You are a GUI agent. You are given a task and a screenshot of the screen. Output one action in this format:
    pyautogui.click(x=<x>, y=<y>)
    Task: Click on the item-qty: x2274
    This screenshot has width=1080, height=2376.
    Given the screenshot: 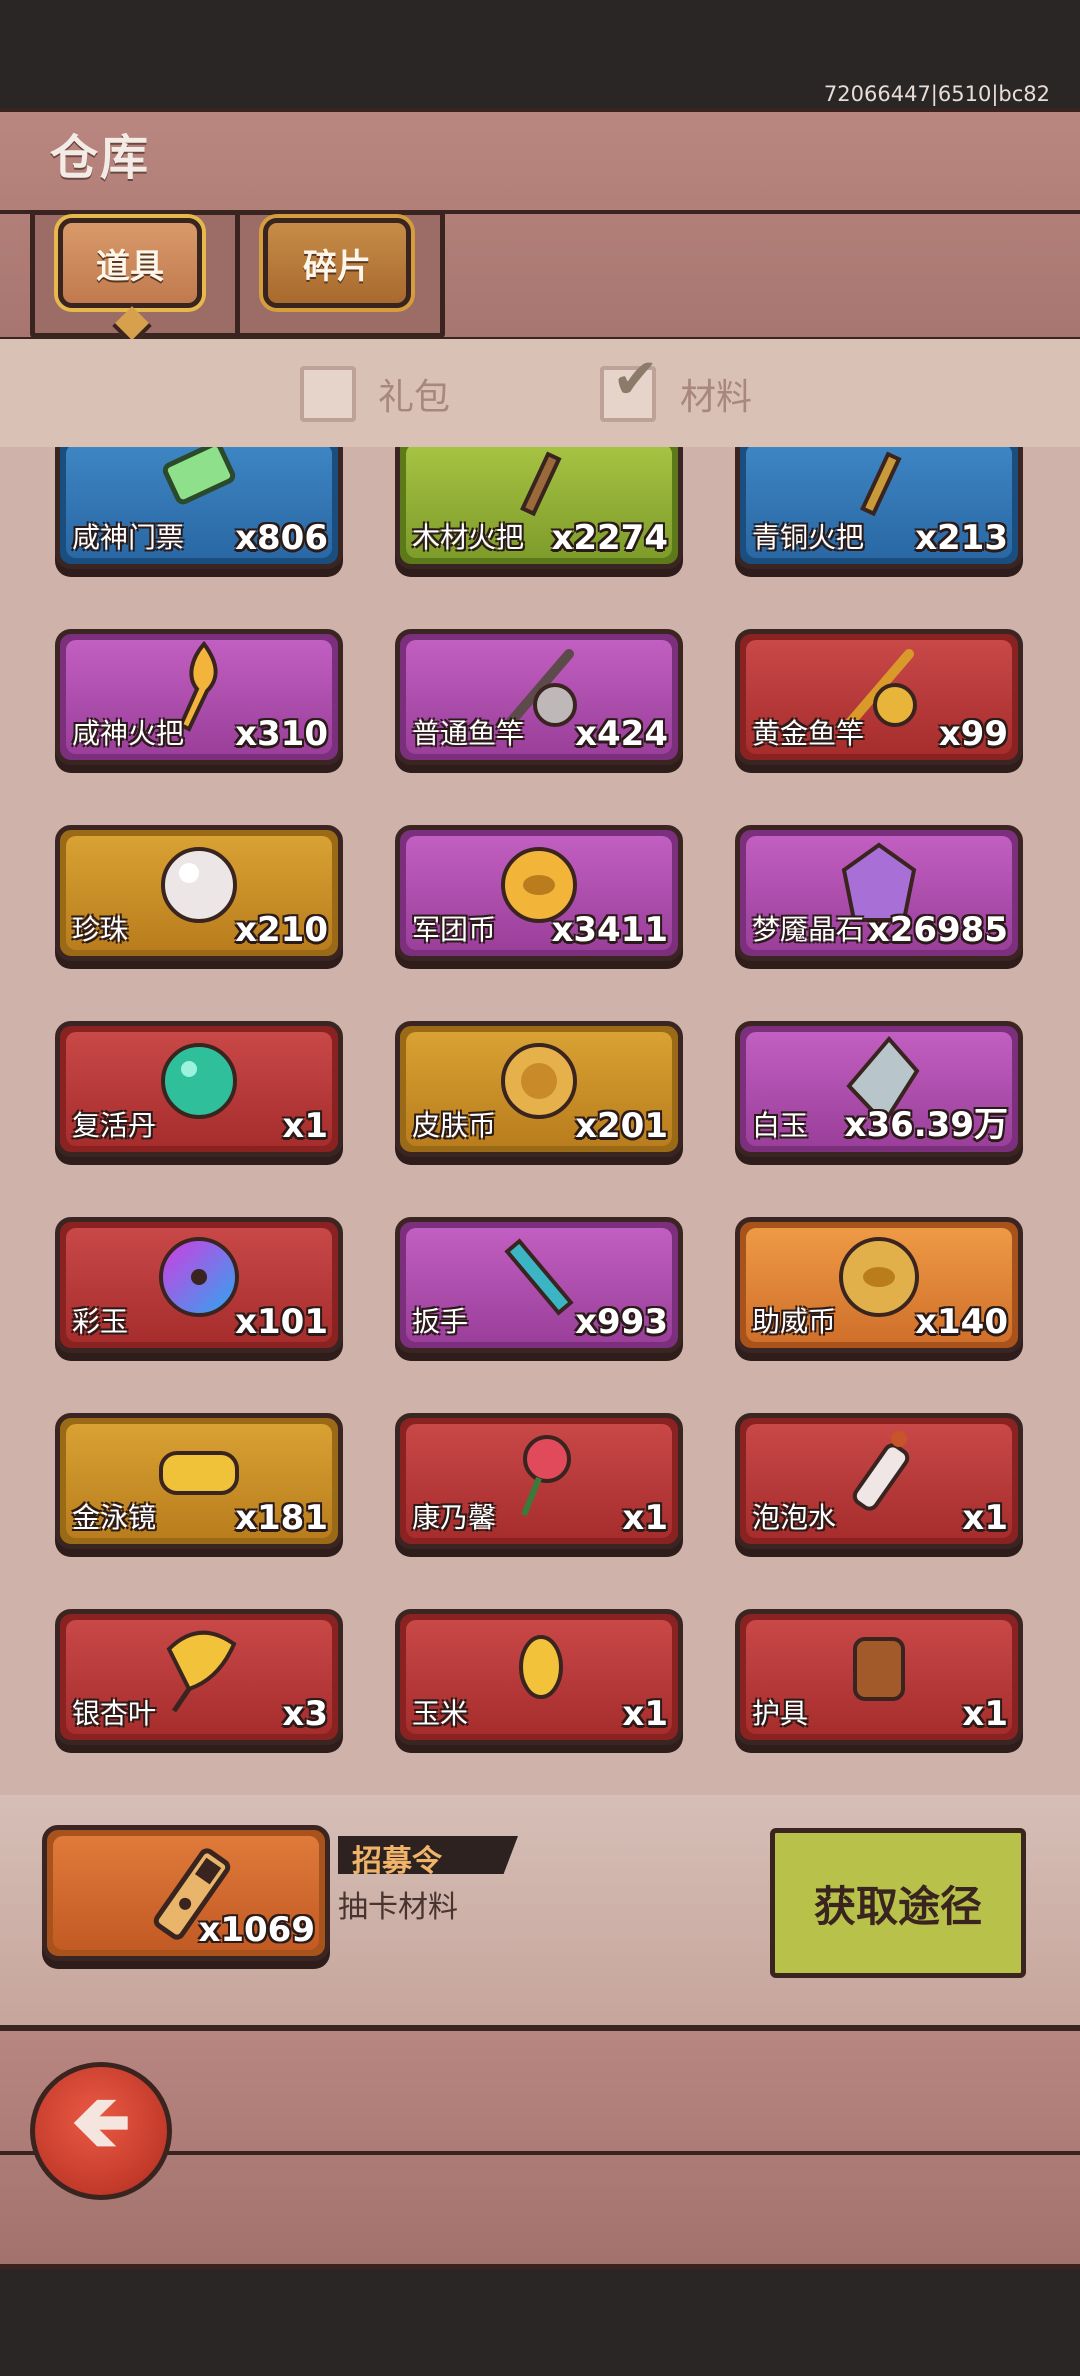 What is the action you would take?
    pyautogui.click(x=609, y=538)
    